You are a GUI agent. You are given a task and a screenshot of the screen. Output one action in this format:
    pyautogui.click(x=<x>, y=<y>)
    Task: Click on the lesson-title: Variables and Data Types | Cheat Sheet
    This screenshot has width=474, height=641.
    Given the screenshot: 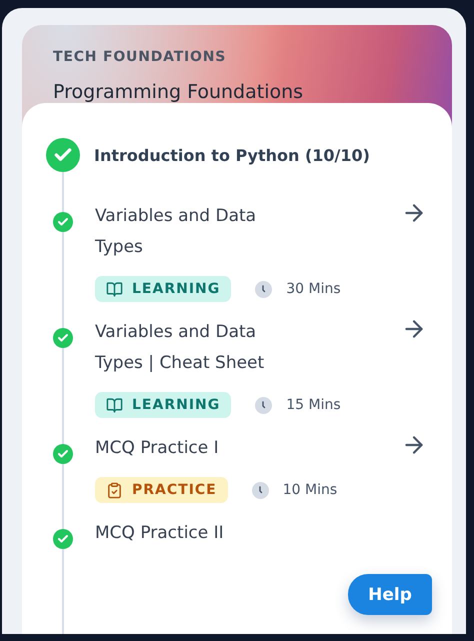 What is the action you would take?
    pyautogui.click(x=195, y=348)
    